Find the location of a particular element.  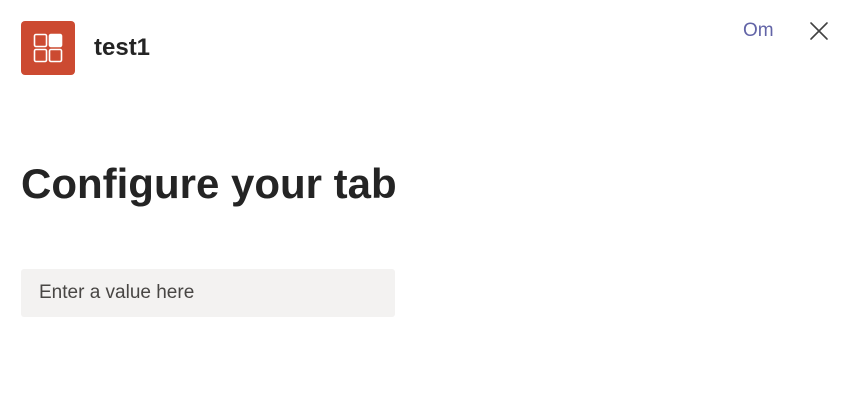

app-name: test1 is located at coordinates (122, 47).